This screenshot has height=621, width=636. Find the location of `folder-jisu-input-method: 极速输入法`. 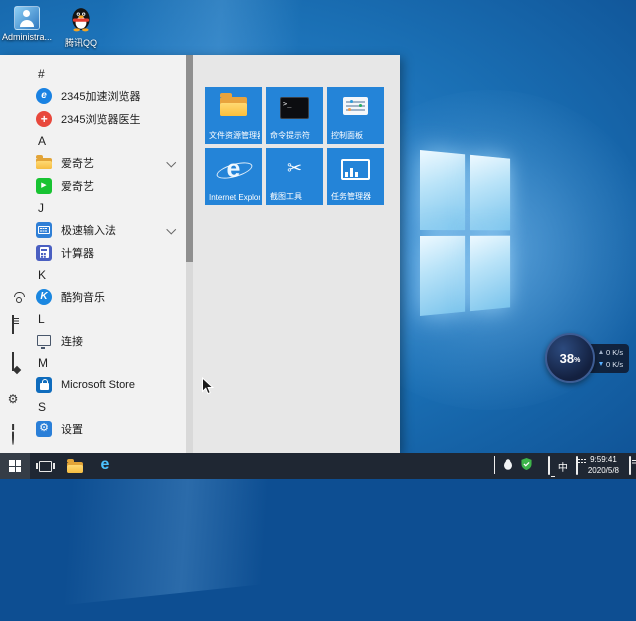

folder-jisu-input-method: 极速输入法 is located at coordinates (106, 229).